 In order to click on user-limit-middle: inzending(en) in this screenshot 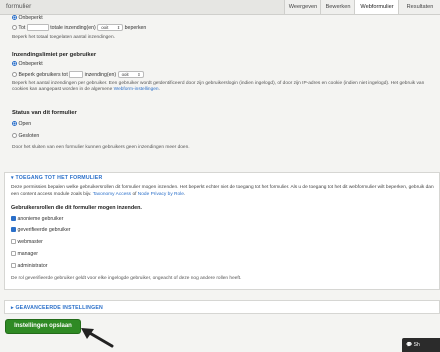, I will do `click(100, 74)`.